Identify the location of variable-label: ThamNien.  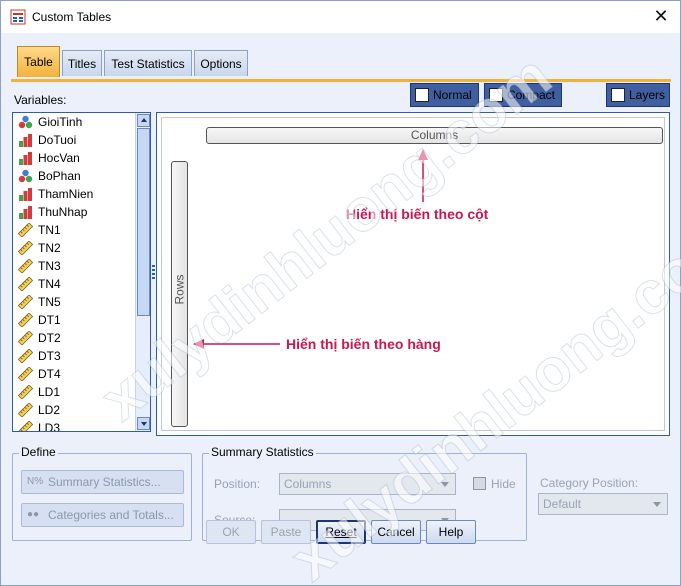
(66, 194).